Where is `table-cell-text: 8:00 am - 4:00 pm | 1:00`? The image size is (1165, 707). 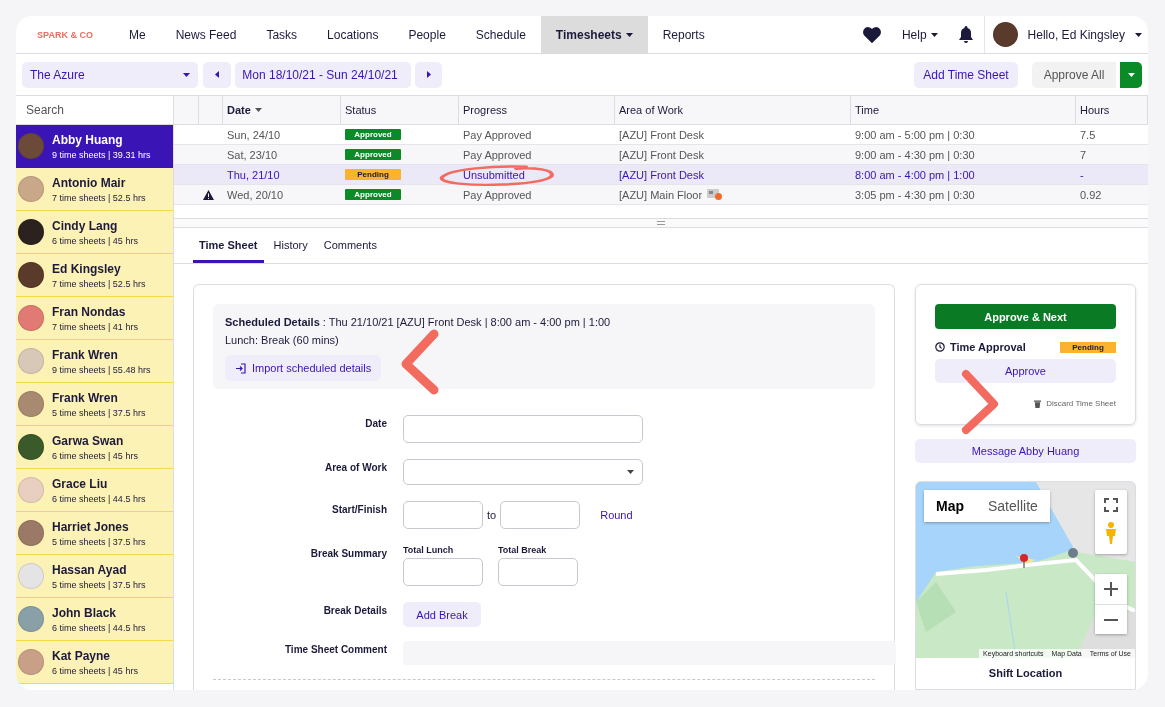
table-cell-text: 8:00 am - 4:00 pm | 1:00 is located at coordinates (915, 174).